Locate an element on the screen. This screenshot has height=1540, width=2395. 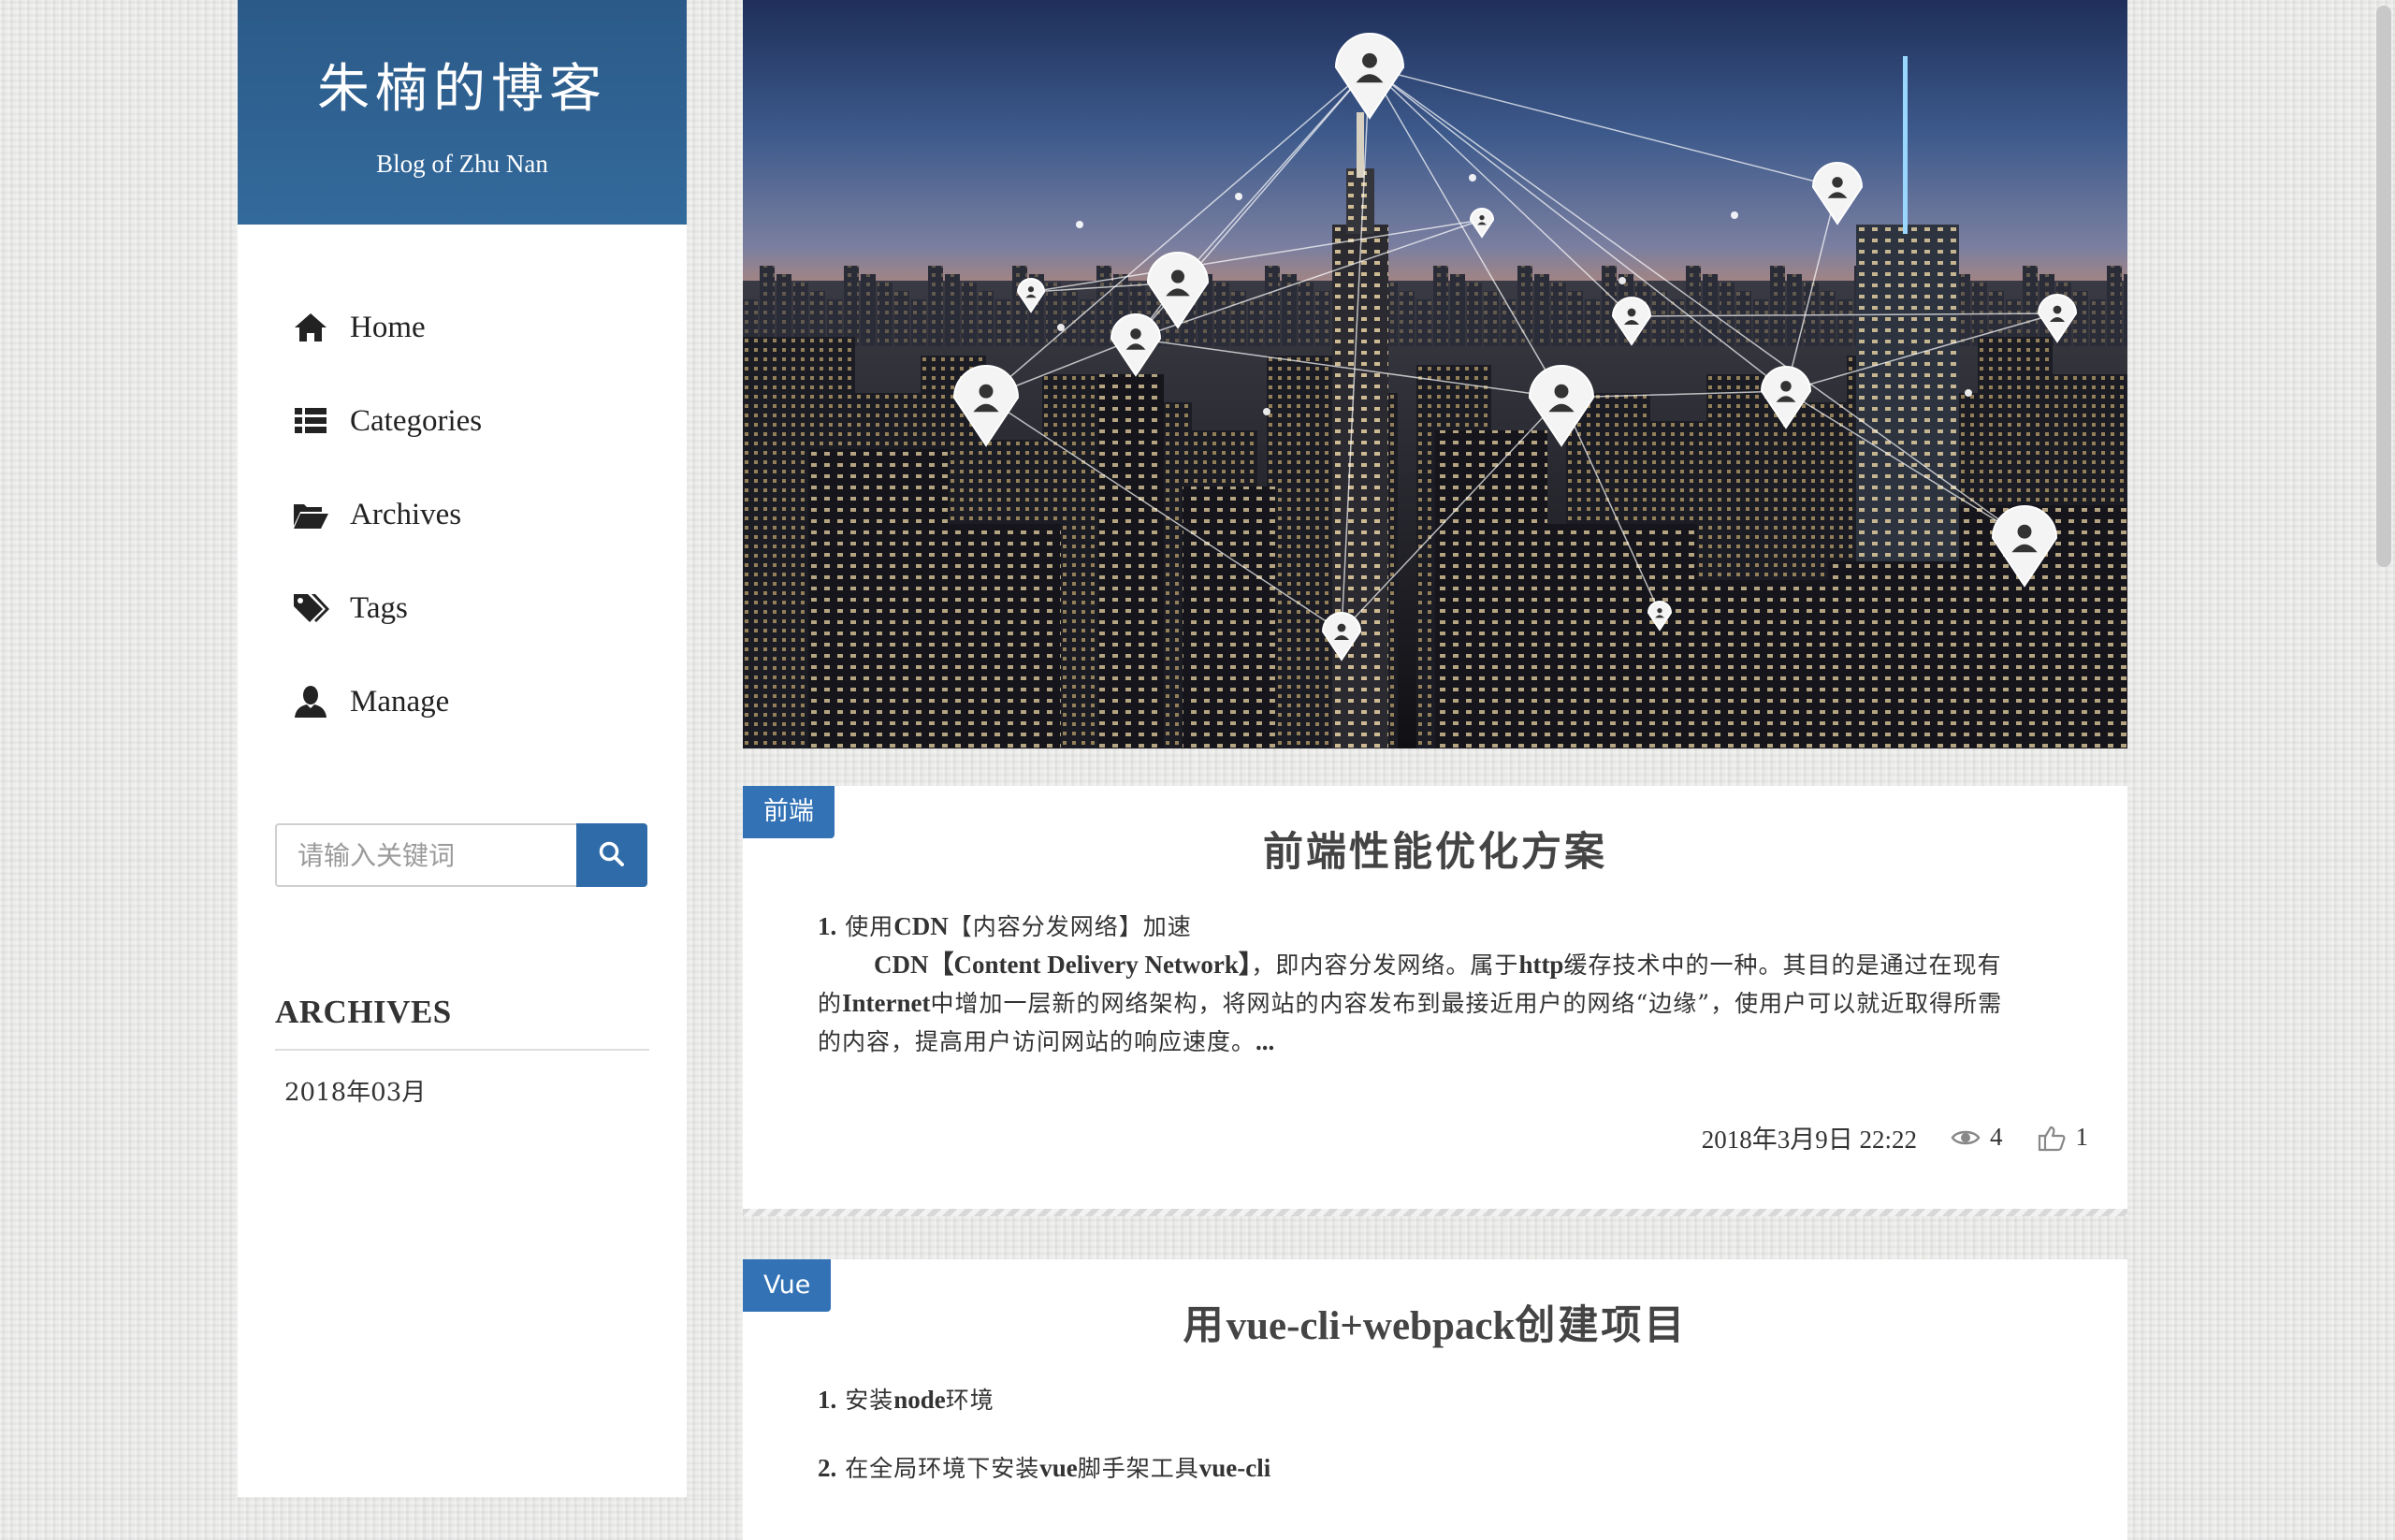
text: 安装 is located at coordinates (869, 1401).